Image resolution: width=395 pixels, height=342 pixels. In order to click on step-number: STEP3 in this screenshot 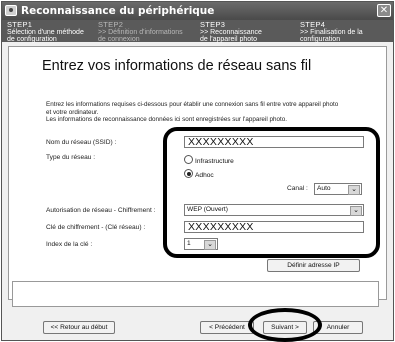, I will do `click(213, 24)`.